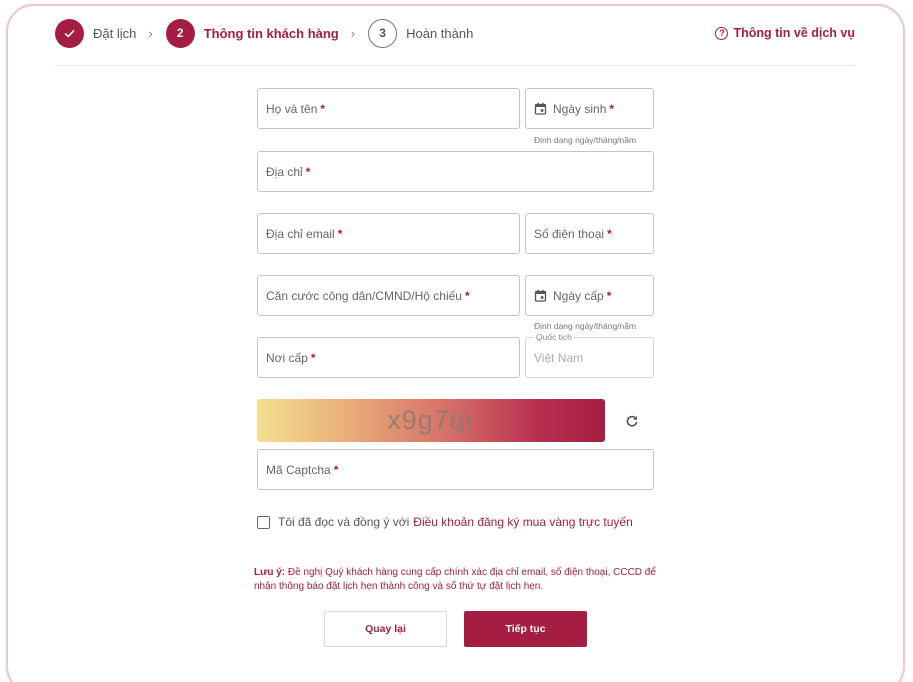 The width and height of the screenshot is (913, 682). I want to click on service-info-link: ? Thông tin về dịch vụ, so click(785, 33).